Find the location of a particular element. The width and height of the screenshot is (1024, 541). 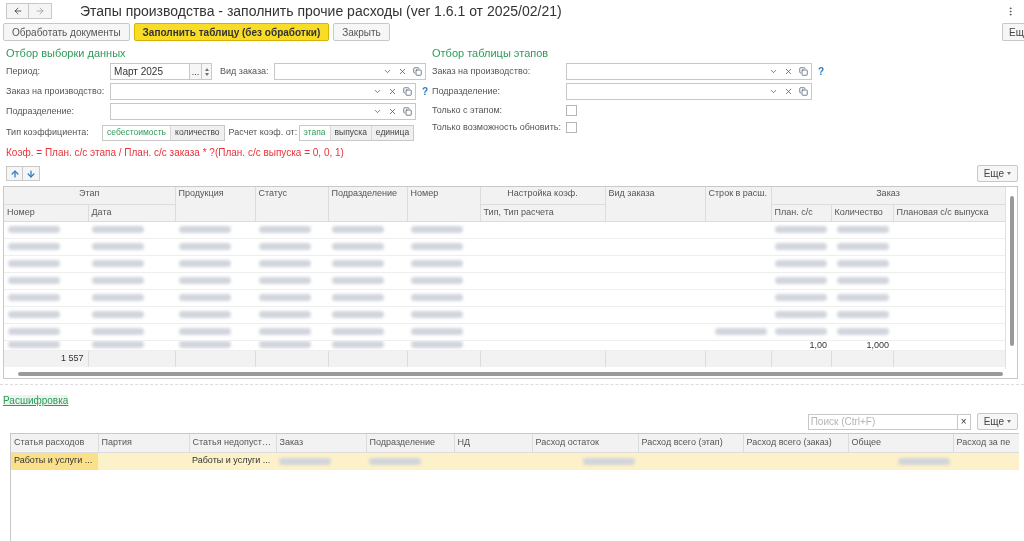

column-header: Расход всего (этап) is located at coordinates (690, 443).